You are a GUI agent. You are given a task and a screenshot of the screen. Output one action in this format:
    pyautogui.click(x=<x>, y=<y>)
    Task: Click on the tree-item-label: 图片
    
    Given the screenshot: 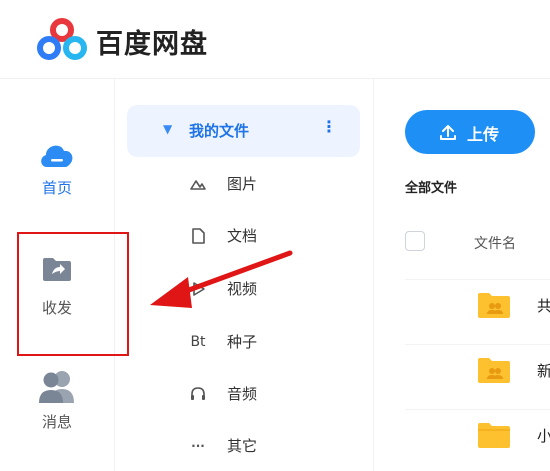 What is the action you would take?
    pyautogui.click(x=242, y=184)
    